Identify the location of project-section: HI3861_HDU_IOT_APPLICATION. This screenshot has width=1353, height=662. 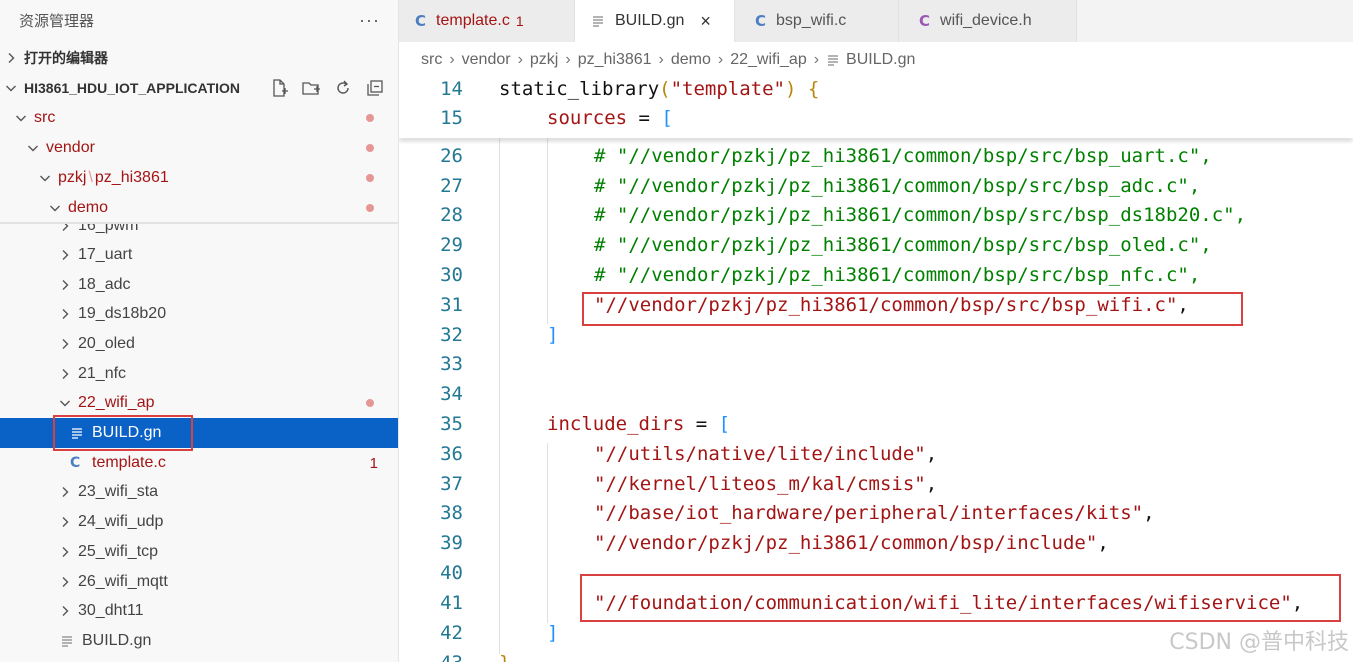
(199, 88).